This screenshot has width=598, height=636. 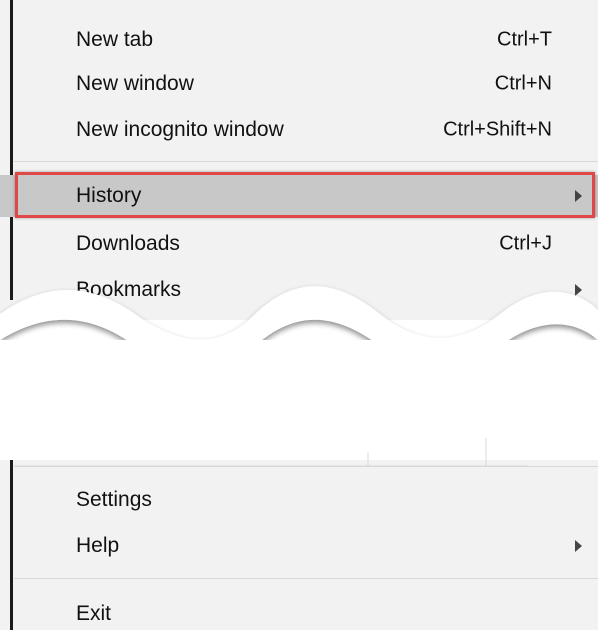 I want to click on menu-item-exit: Exit, so click(x=299, y=614).